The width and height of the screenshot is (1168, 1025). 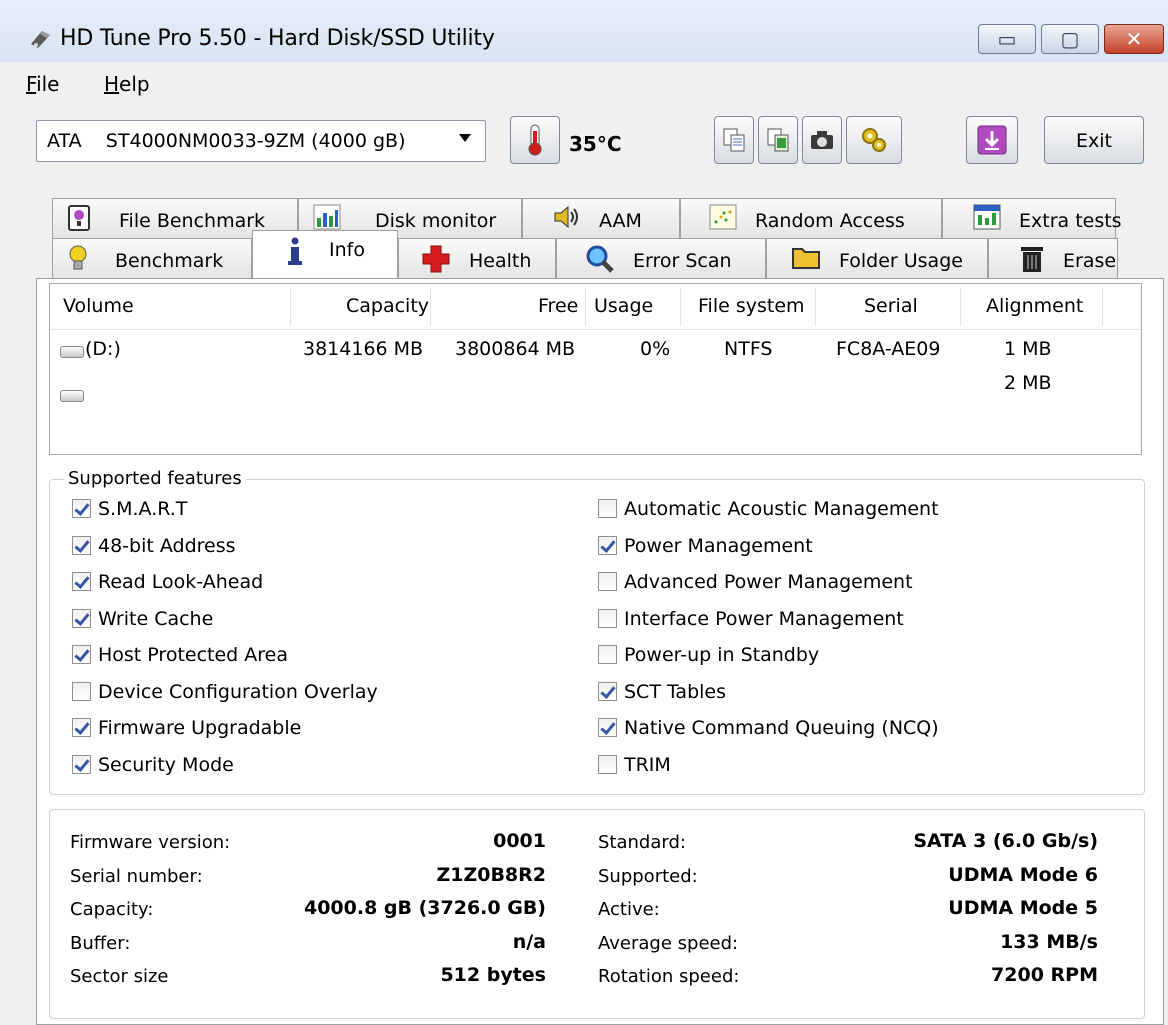 What do you see at coordinates (891, 306) in the screenshot?
I see `column-header-serial: Serial` at bounding box center [891, 306].